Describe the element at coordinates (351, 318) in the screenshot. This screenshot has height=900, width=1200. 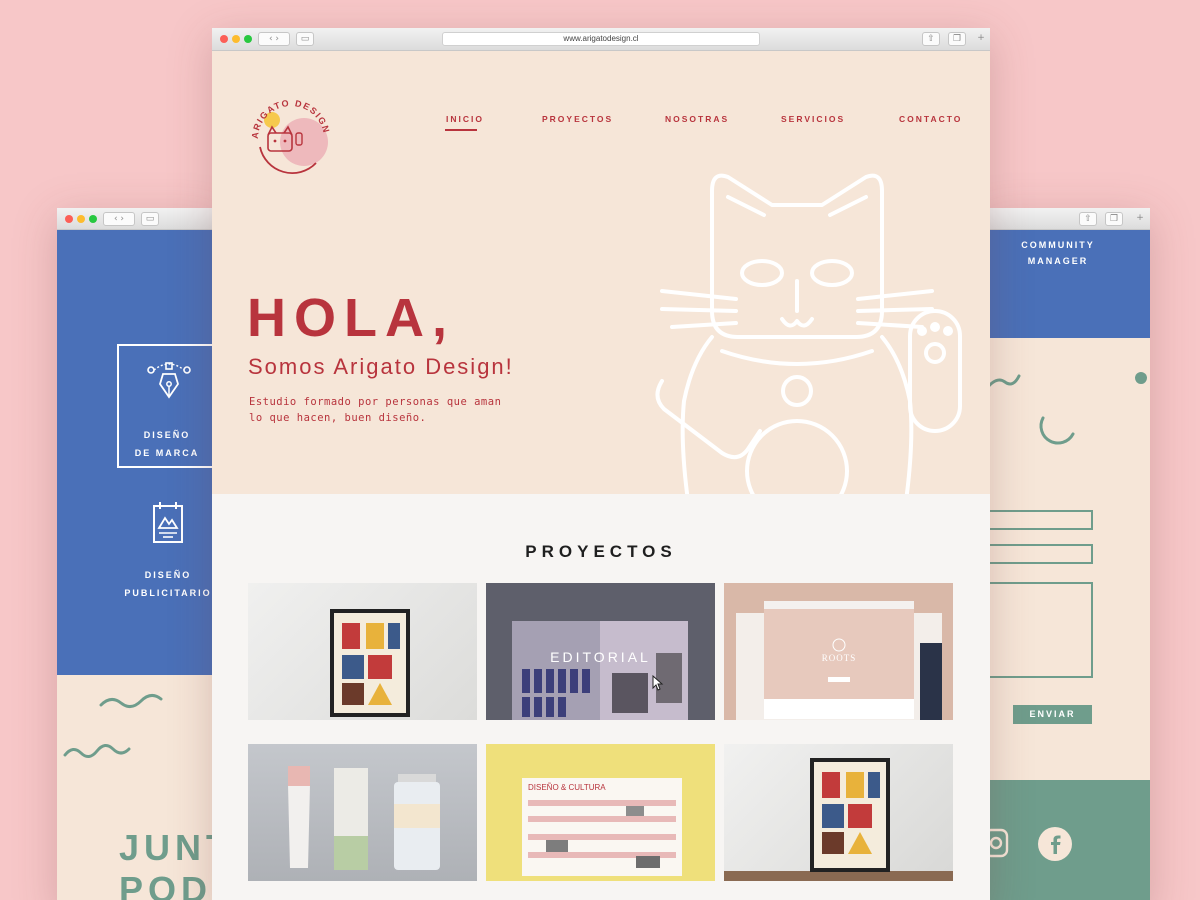
I see `hero-heading: HOLA,` at that location.